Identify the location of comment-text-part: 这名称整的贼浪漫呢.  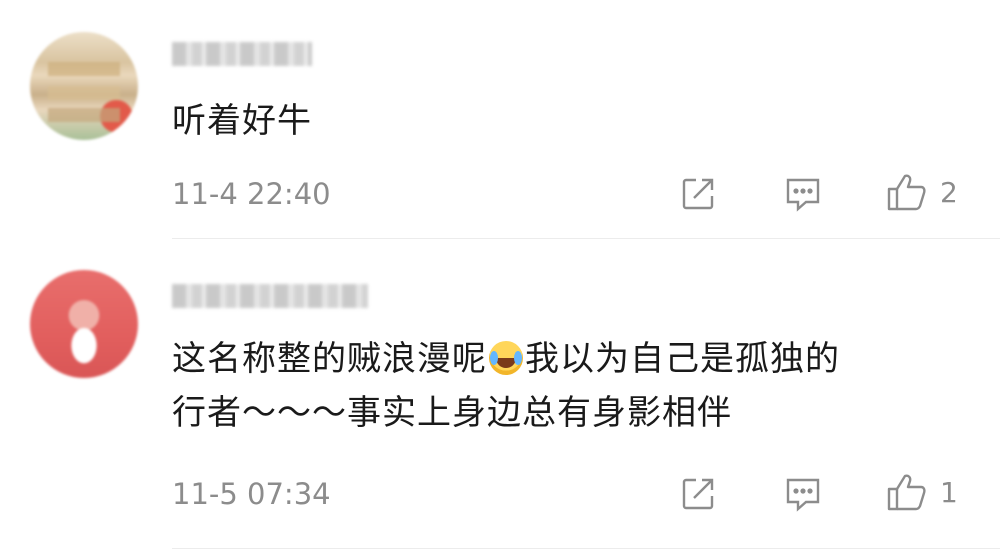
(329, 359).